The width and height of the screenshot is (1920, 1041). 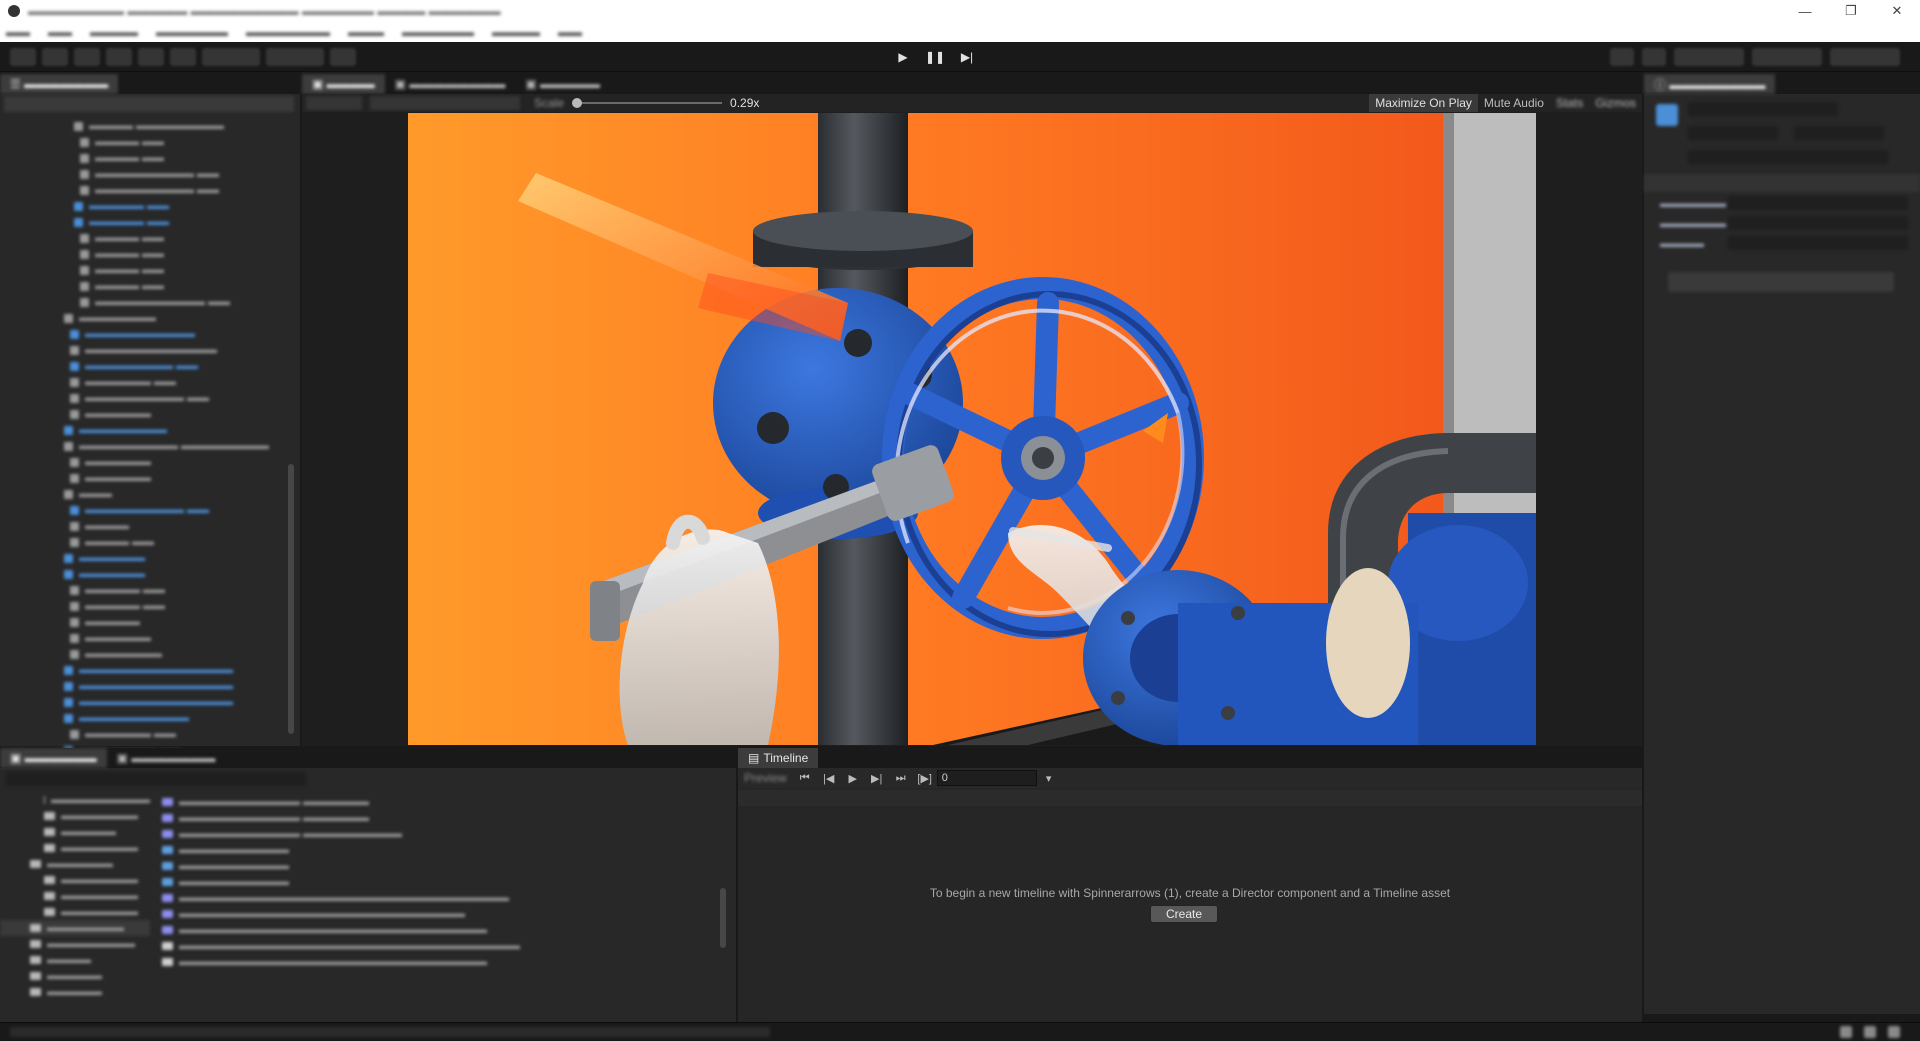 What do you see at coordinates (1184, 914) in the screenshot?
I see `create-timeline-button: Create` at bounding box center [1184, 914].